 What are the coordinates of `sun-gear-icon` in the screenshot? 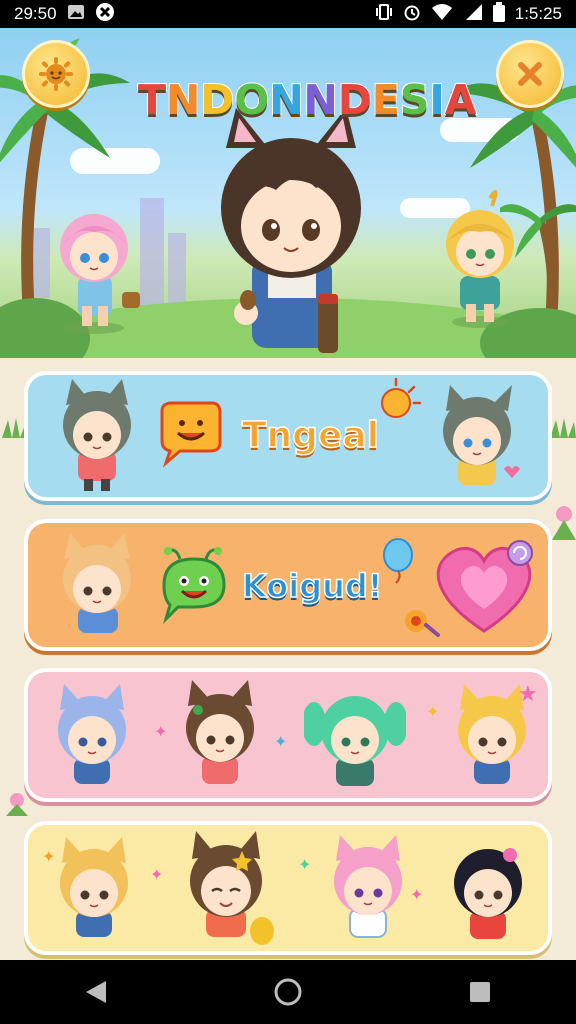 It's located at (56, 74).